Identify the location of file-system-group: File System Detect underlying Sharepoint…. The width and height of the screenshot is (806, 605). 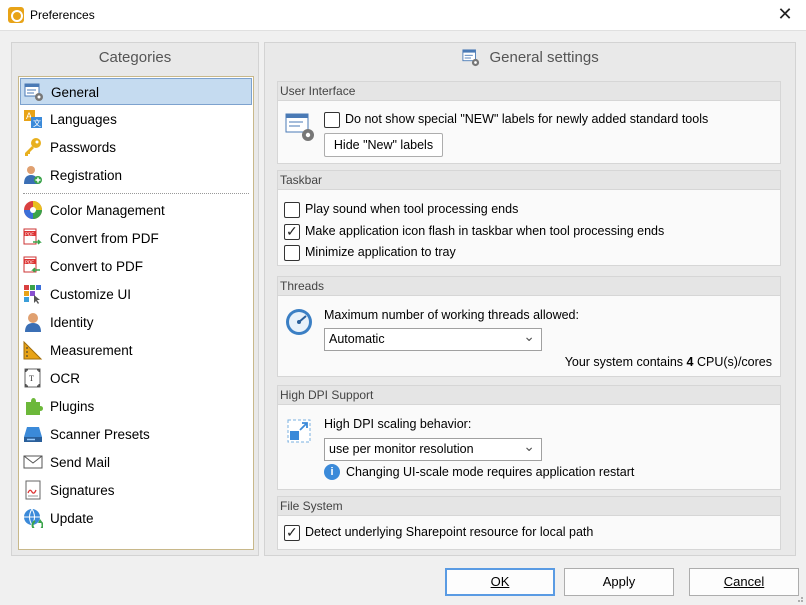
(529, 523).